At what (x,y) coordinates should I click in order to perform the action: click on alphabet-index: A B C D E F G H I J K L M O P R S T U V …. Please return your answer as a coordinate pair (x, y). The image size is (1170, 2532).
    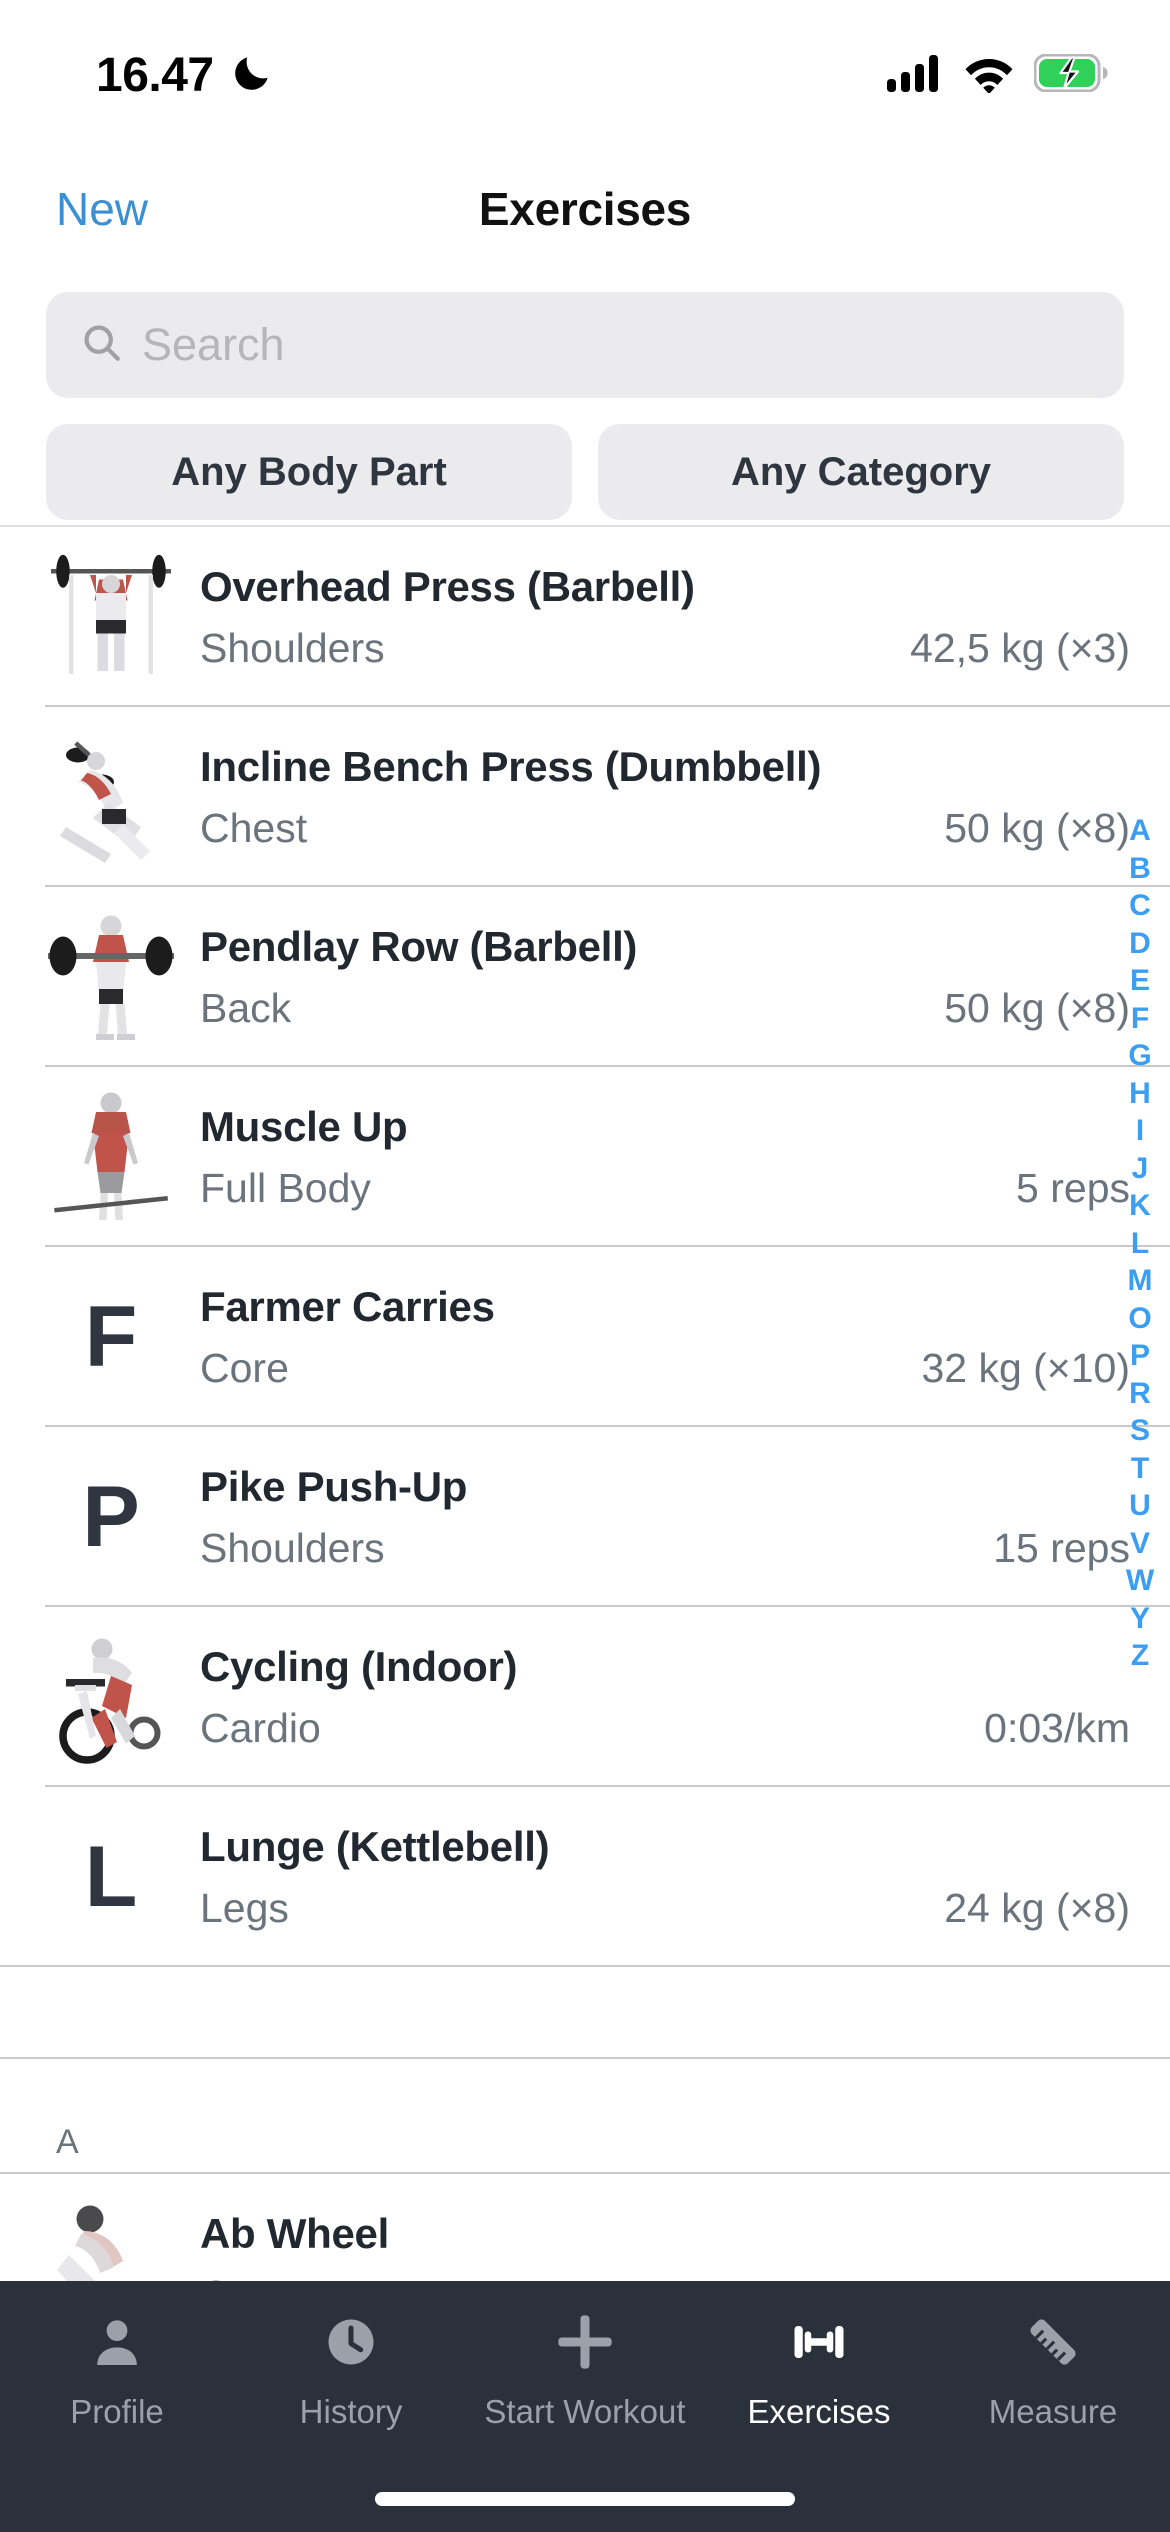
    Looking at the image, I should click on (1140, 1243).